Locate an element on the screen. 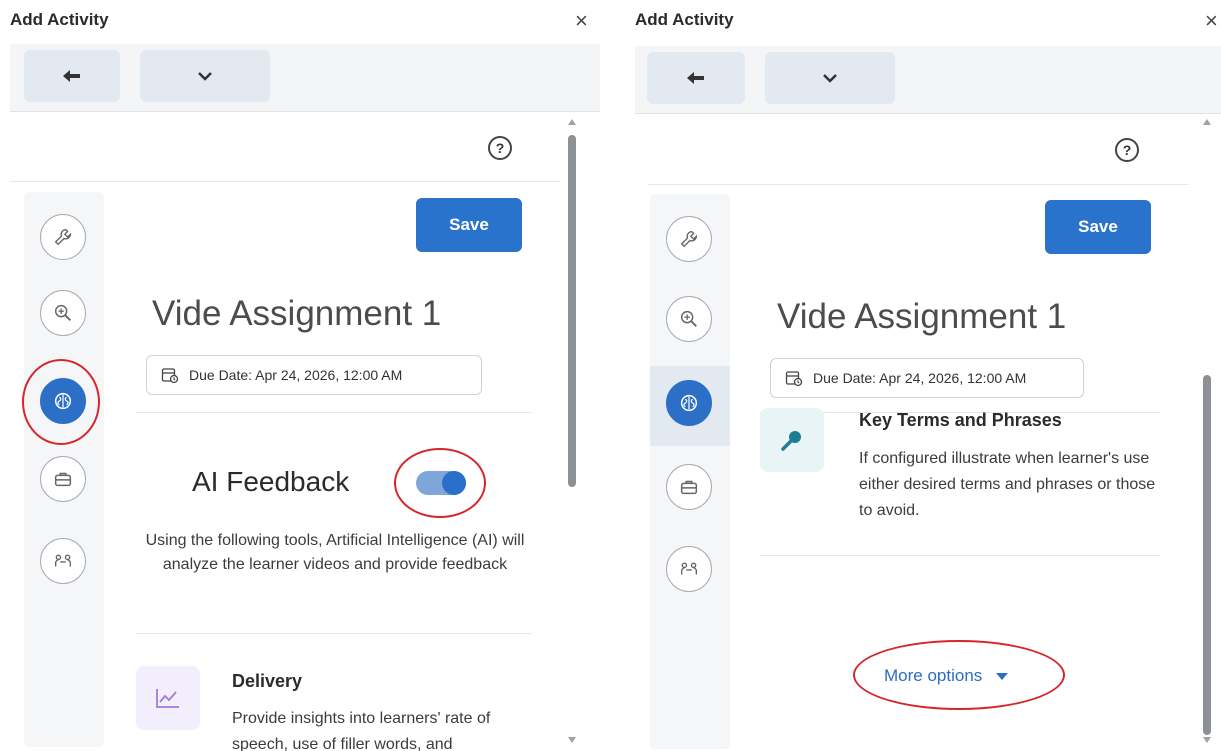 The width and height of the screenshot is (1221, 751). key-terms-icon-tile is located at coordinates (792, 440).